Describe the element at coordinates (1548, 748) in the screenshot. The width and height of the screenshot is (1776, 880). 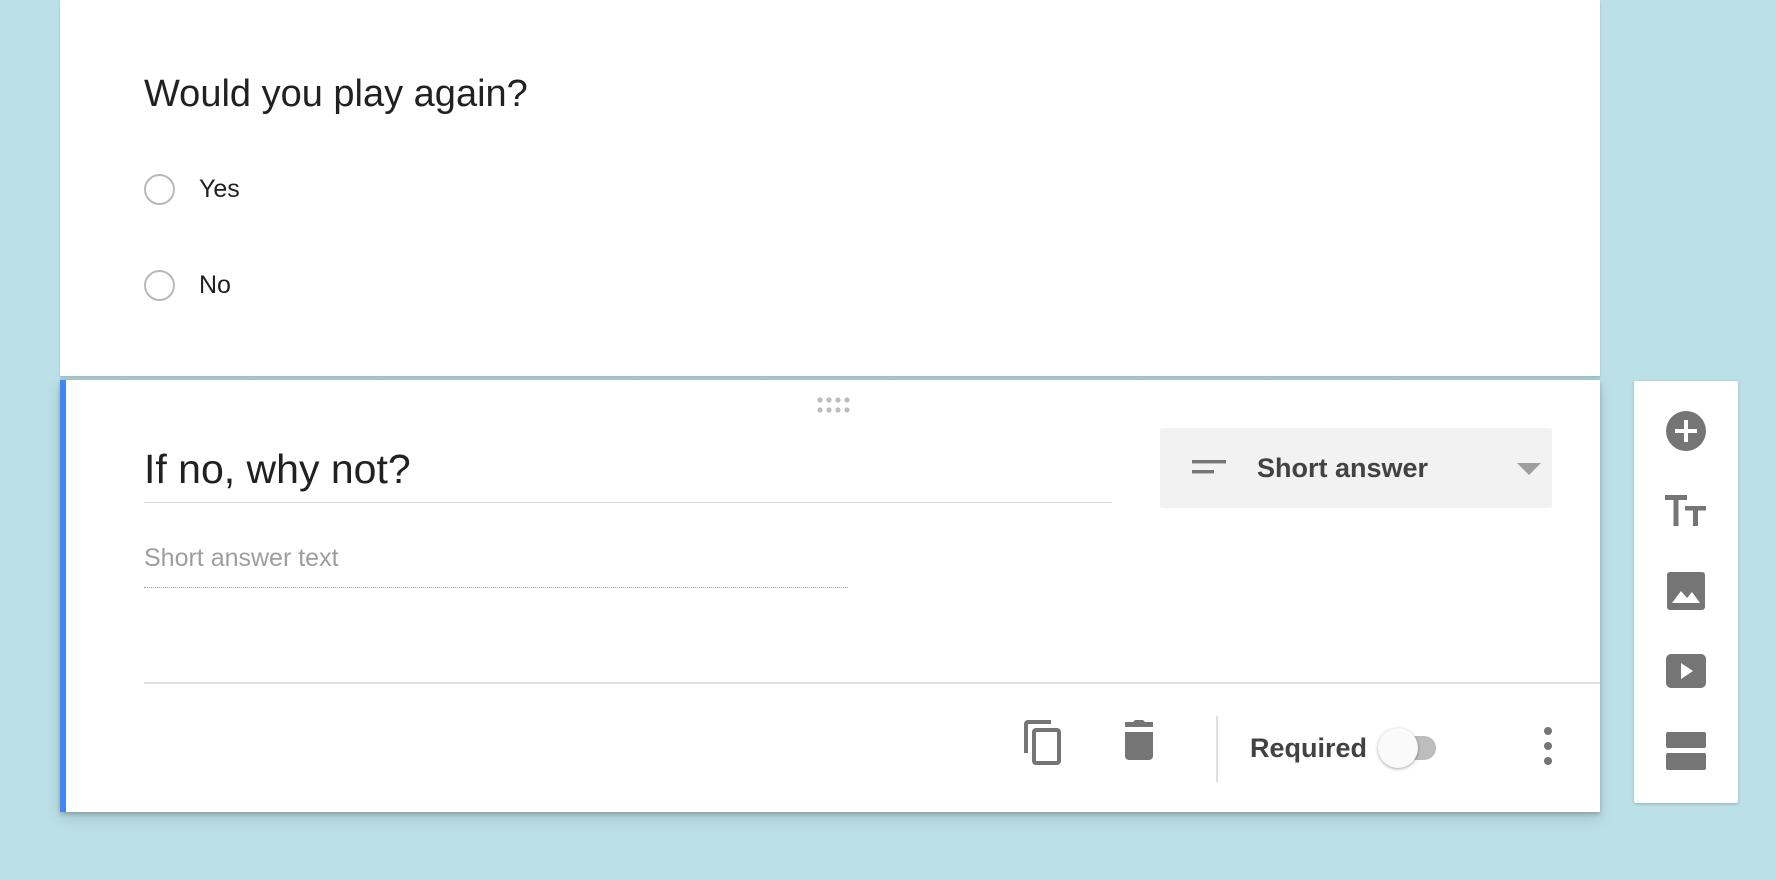
I see `more-vert-icon` at that location.